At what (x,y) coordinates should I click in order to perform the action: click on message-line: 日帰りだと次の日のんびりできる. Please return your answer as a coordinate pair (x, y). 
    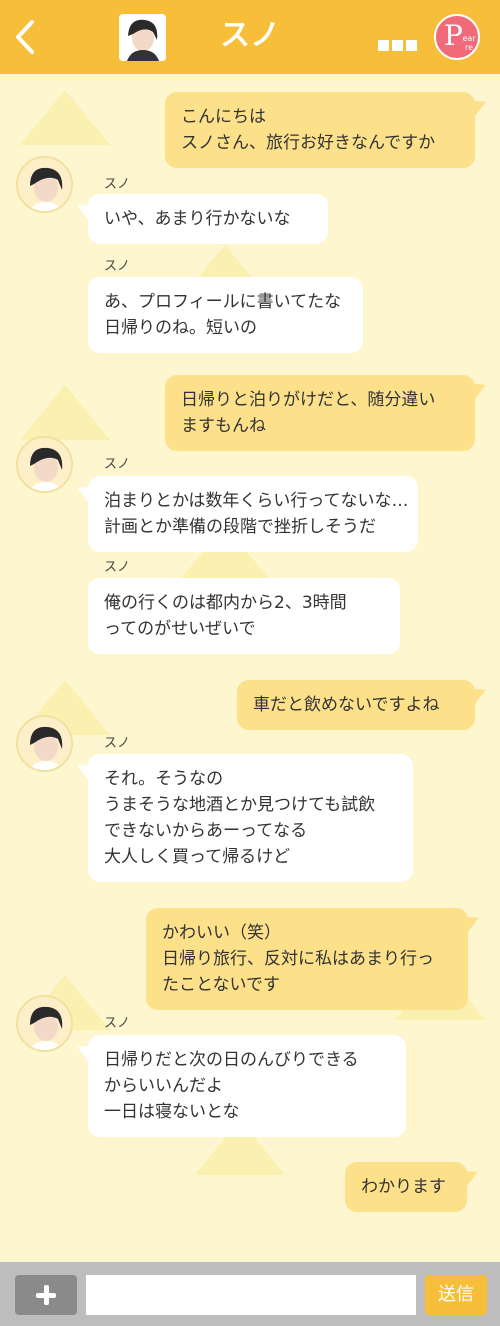
    Looking at the image, I should click on (231, 1060).